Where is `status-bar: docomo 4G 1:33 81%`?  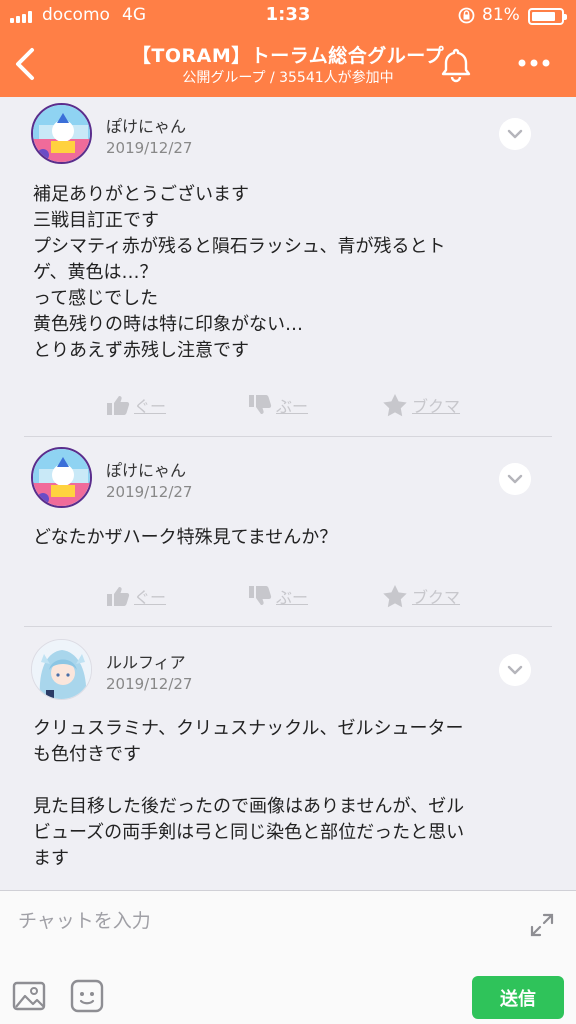
status-bar: docomo 4G 1:33 81% is located at coordinates (288, 16).